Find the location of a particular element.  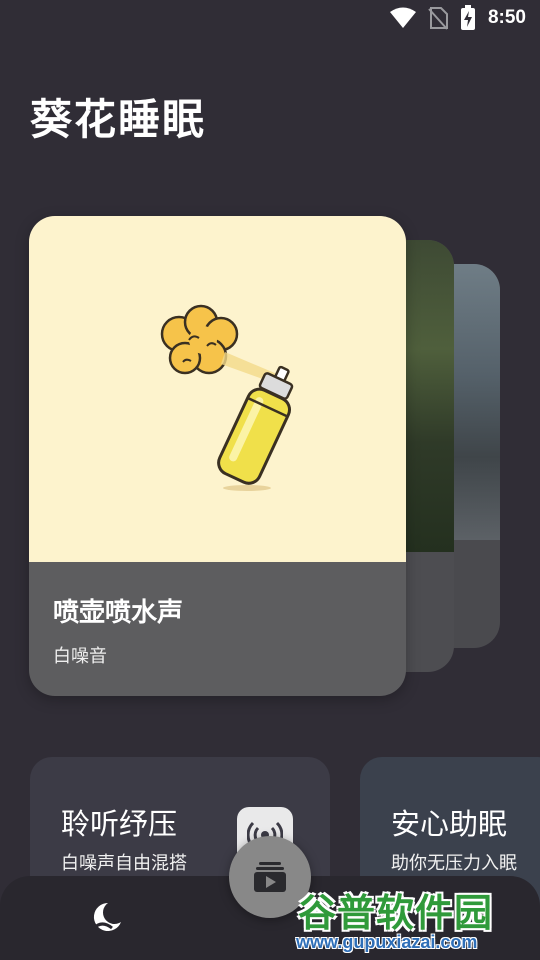

wifi-icon is located at coordinates (402, 18).